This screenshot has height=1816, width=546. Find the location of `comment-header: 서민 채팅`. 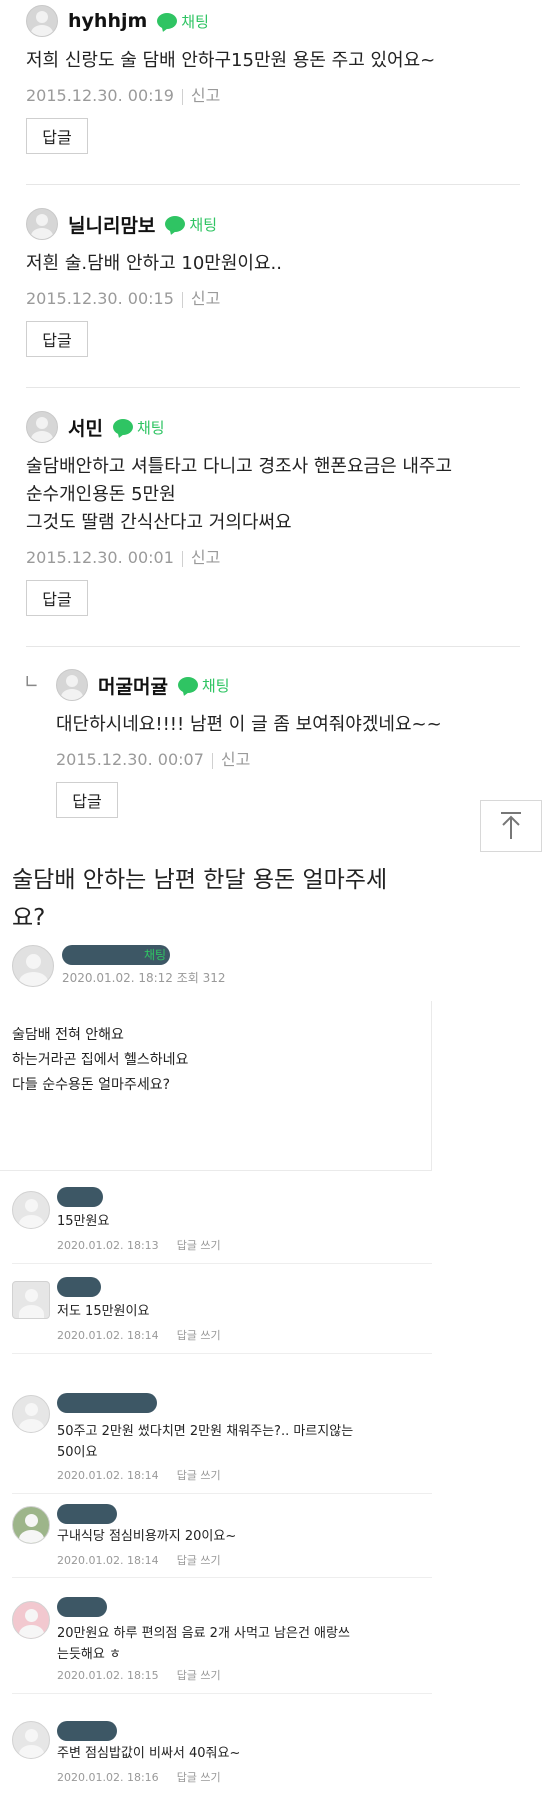

comment-header: 서민 채팅 is located at coordinates (95, 427).